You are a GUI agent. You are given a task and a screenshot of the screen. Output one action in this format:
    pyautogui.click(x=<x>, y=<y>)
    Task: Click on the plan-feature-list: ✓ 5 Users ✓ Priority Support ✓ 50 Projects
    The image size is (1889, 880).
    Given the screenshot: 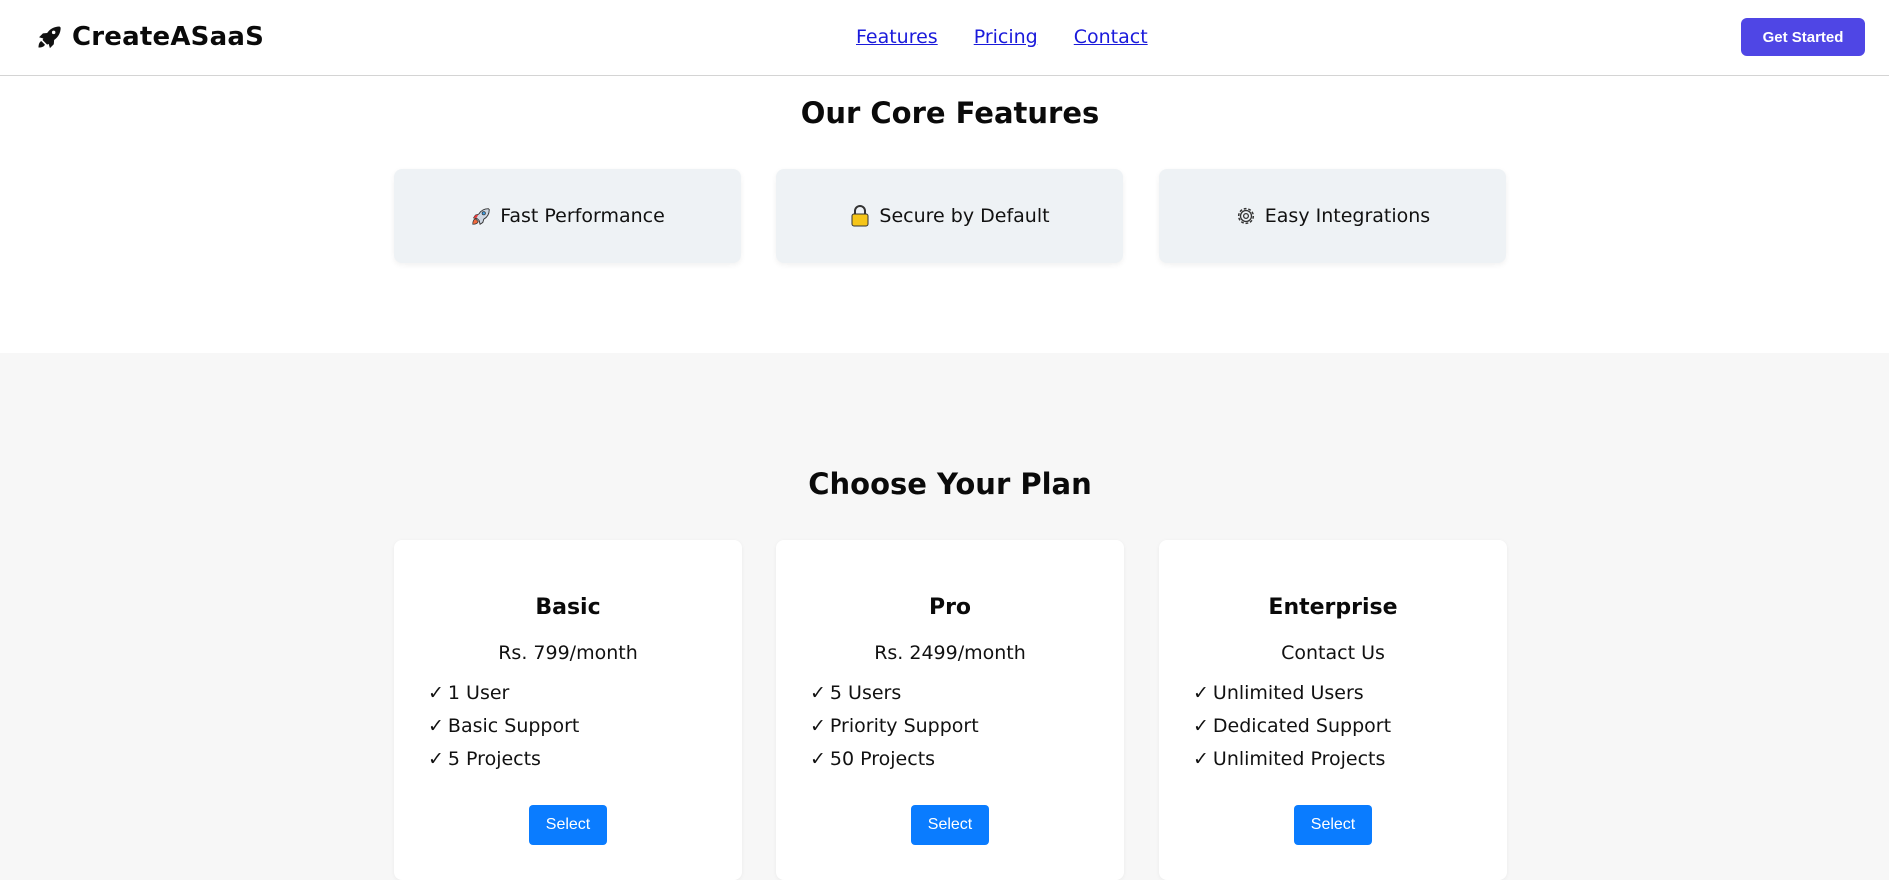 What is the action you would take?
    pyautogui.click(x=894, y=726)
    